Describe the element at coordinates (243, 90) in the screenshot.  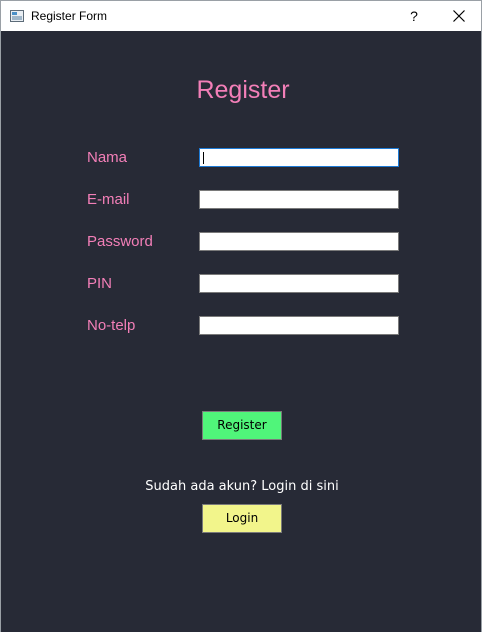
I see `page-title: Register` at that location.